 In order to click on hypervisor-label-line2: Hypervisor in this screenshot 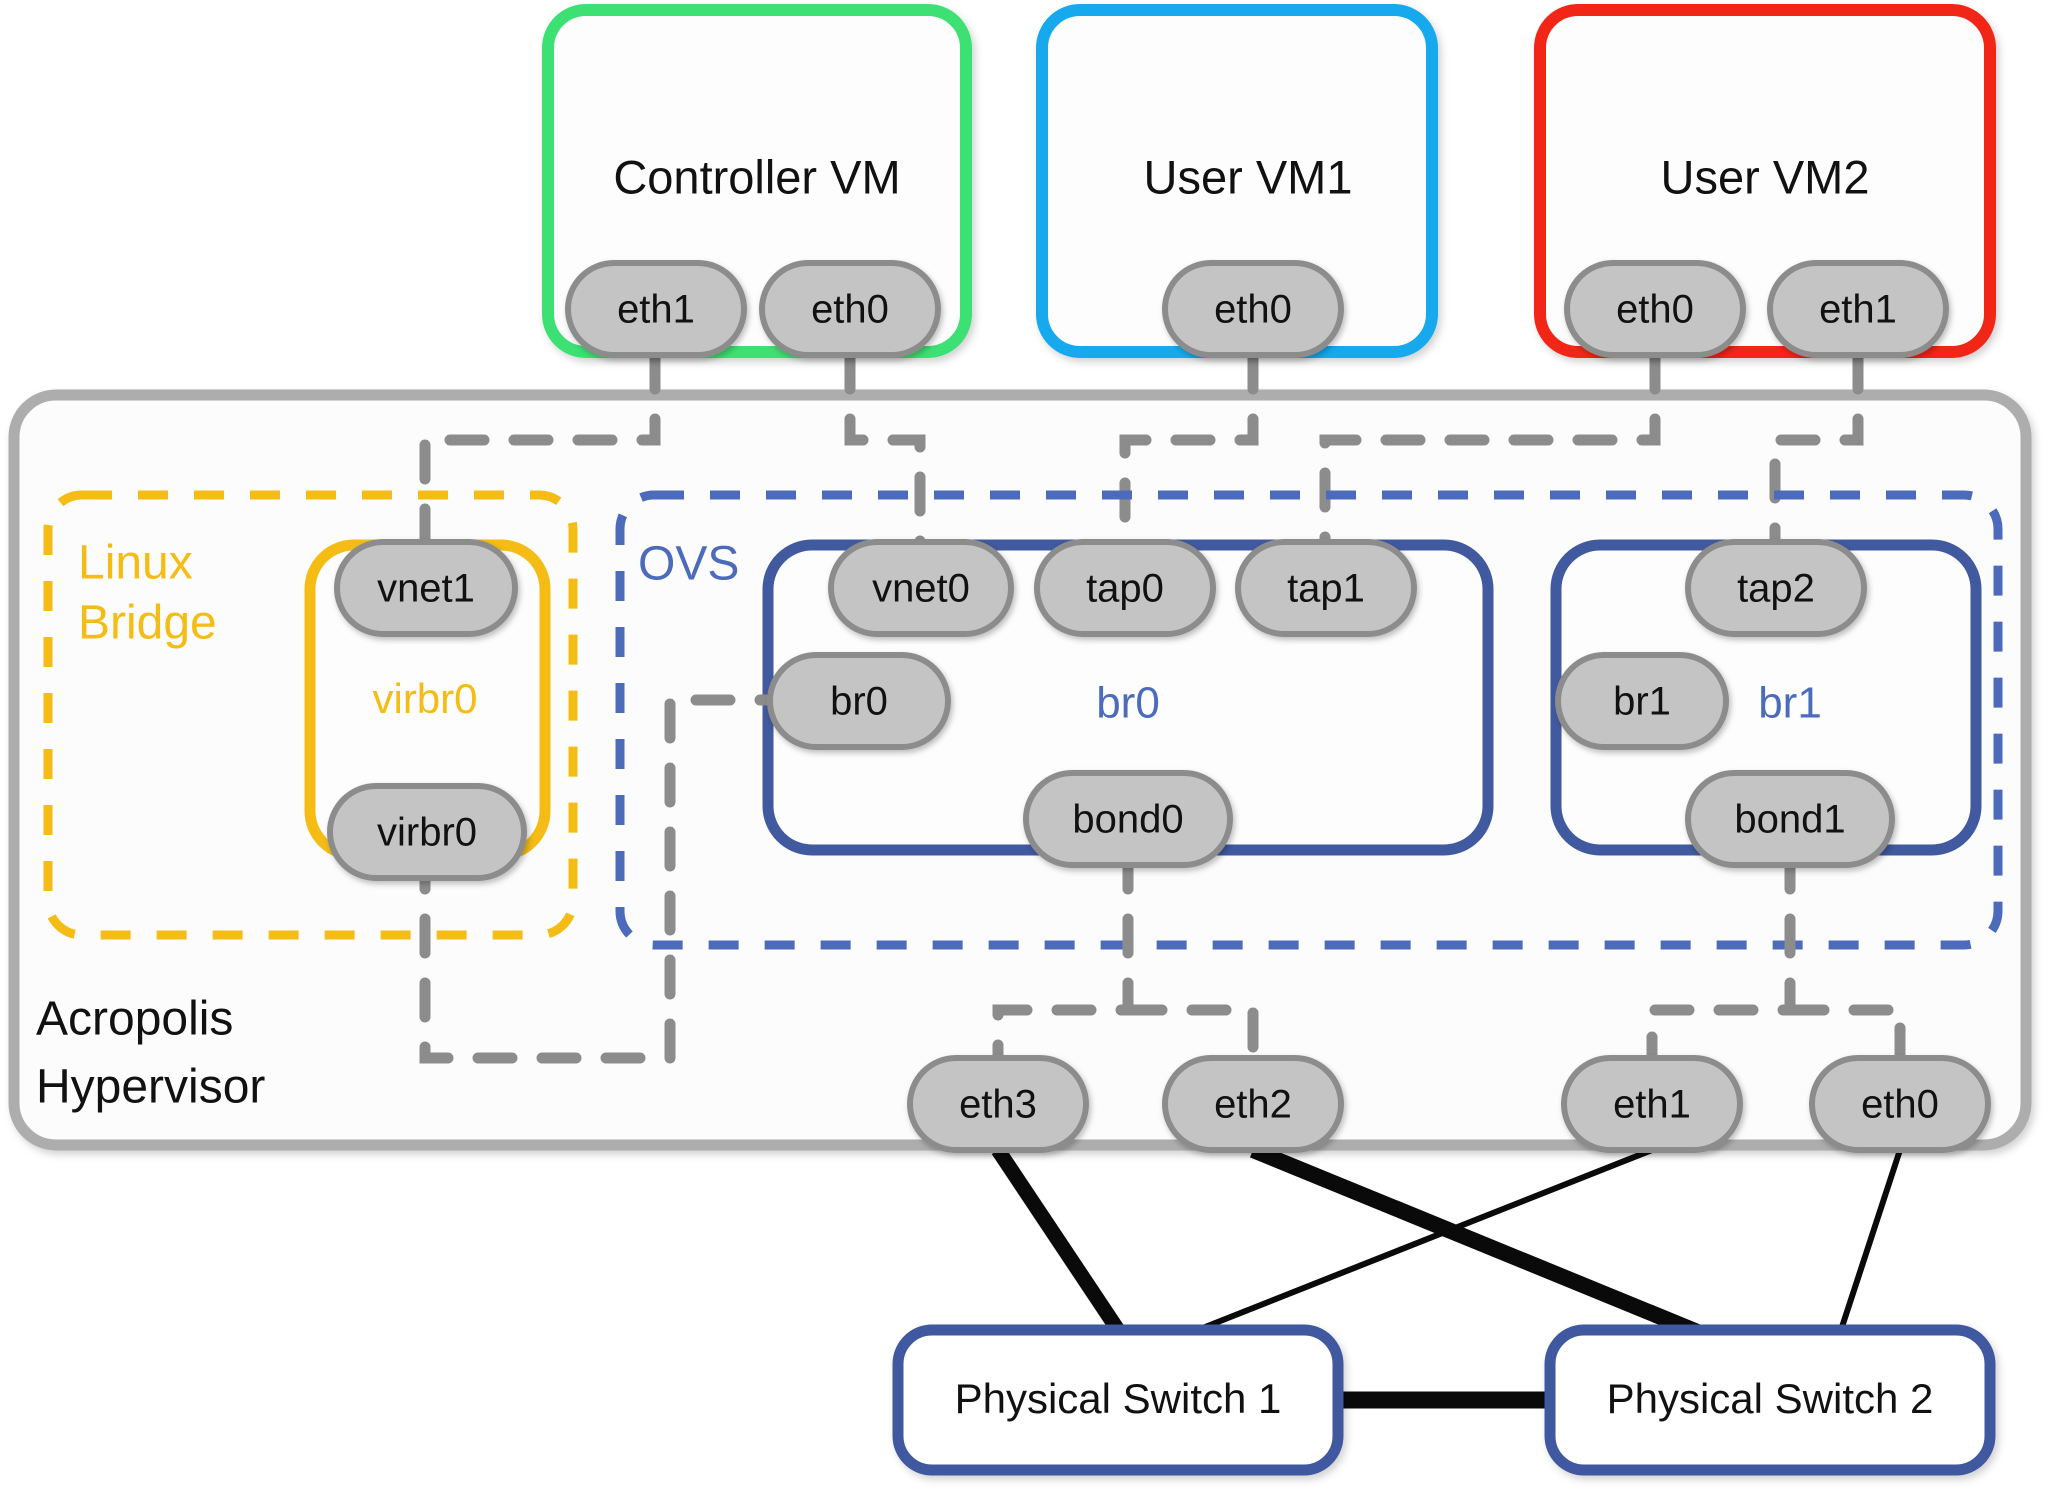, I will do `click(150, 1087)`.